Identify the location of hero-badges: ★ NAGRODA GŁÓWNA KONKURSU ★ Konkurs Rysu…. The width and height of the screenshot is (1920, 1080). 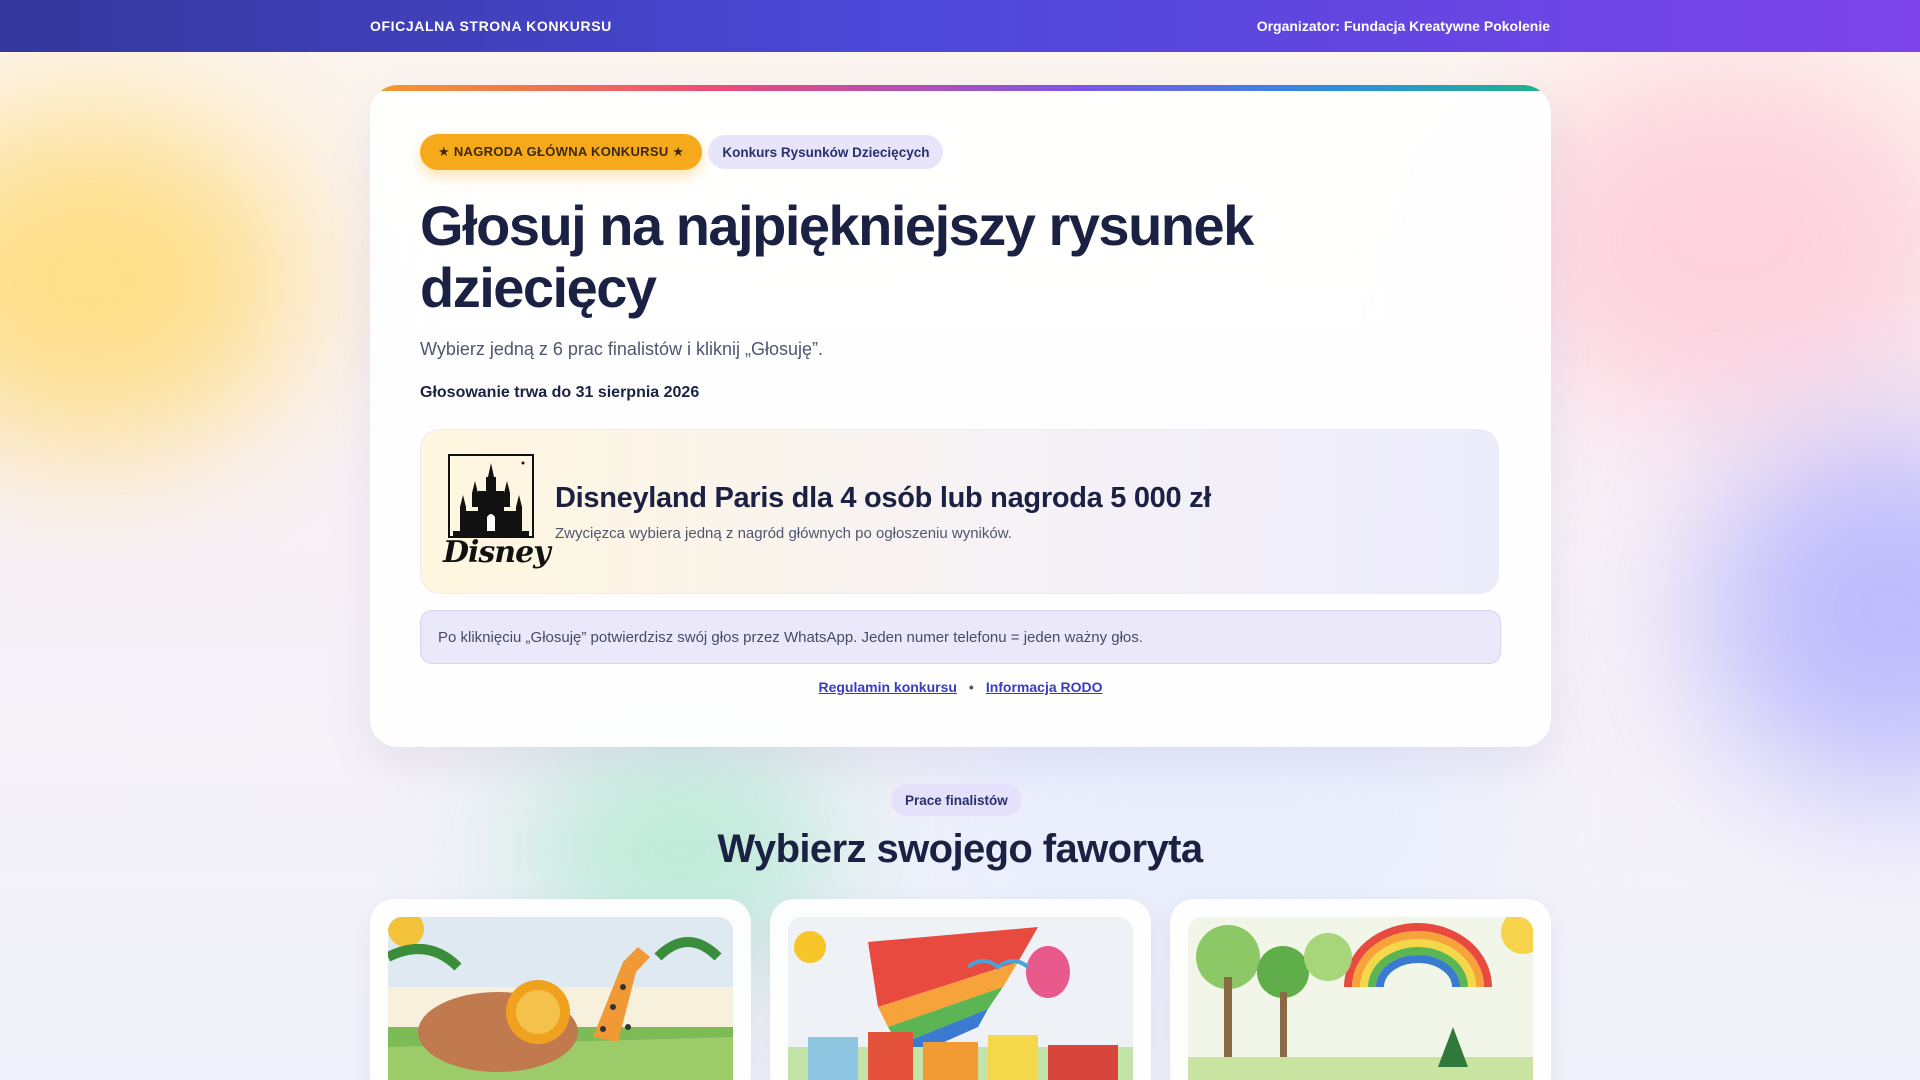
(682, 152).